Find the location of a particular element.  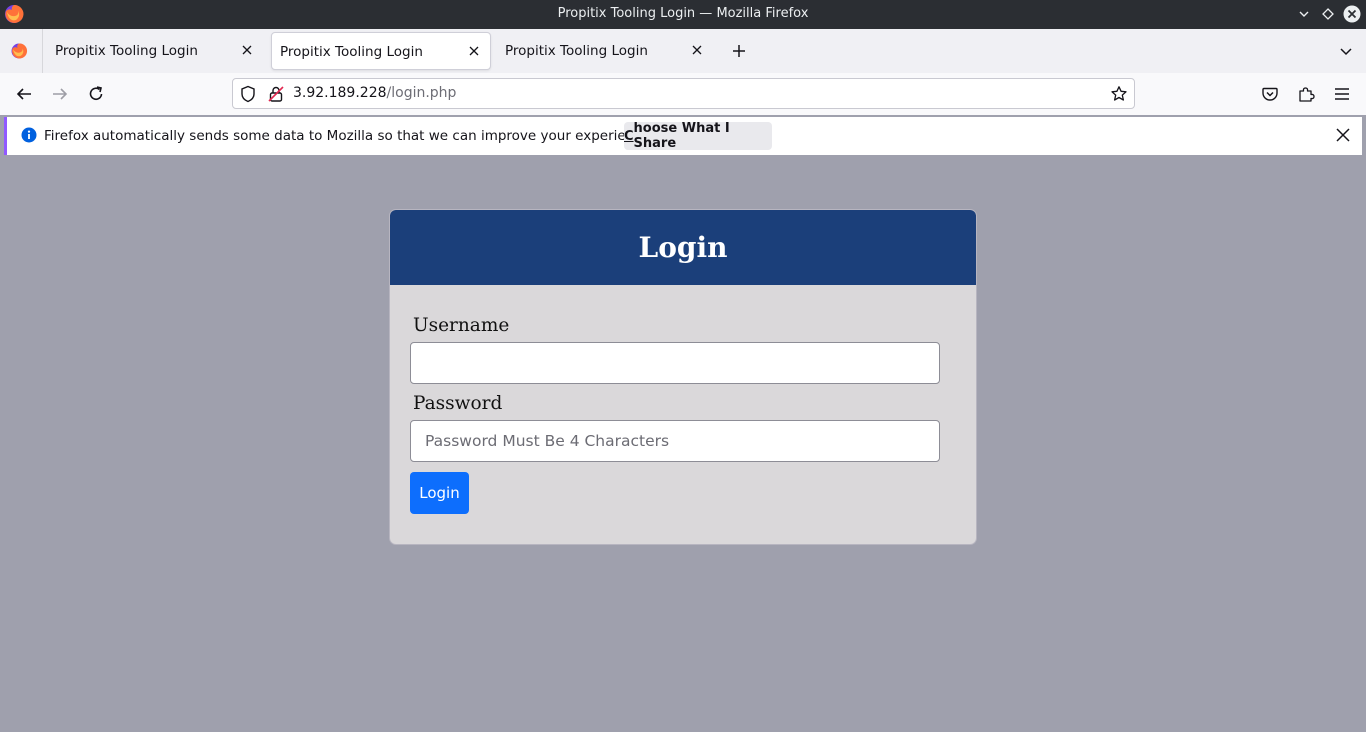

firefox-view-icon is located at coordinates (19, 51).